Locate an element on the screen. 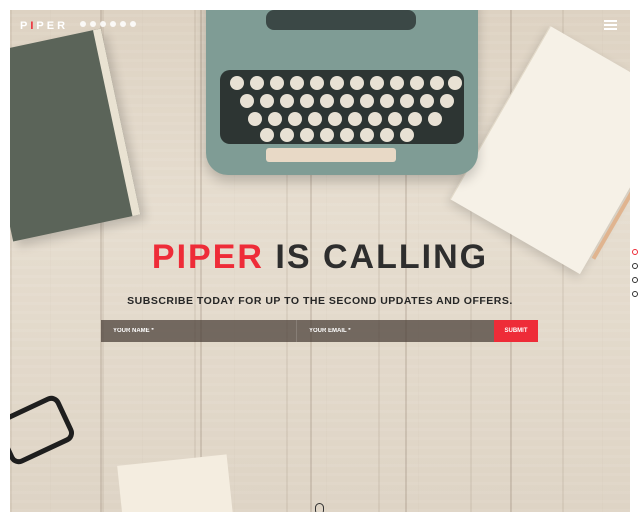 This screenshot has height=512, width=640. section-nav is located at coordinates (635, 273).